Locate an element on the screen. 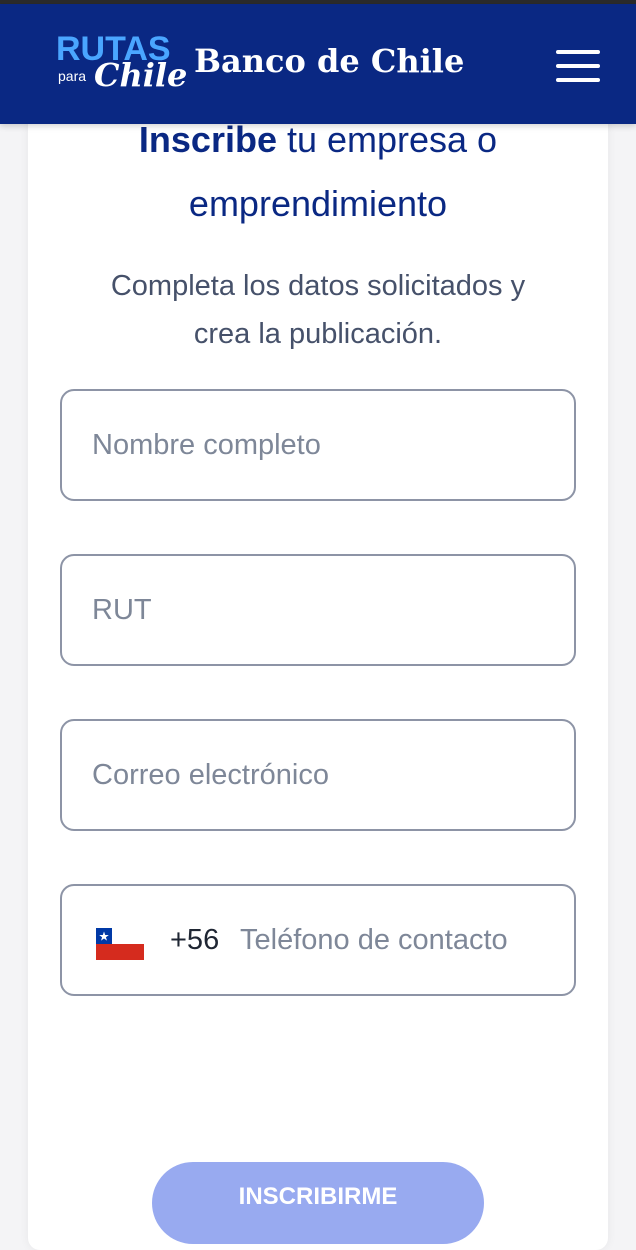 The width and height of the screenshot is (636, 1250). form-title: Inscribe tu empresa o emprendimiento is located at coordinates (318, 172).